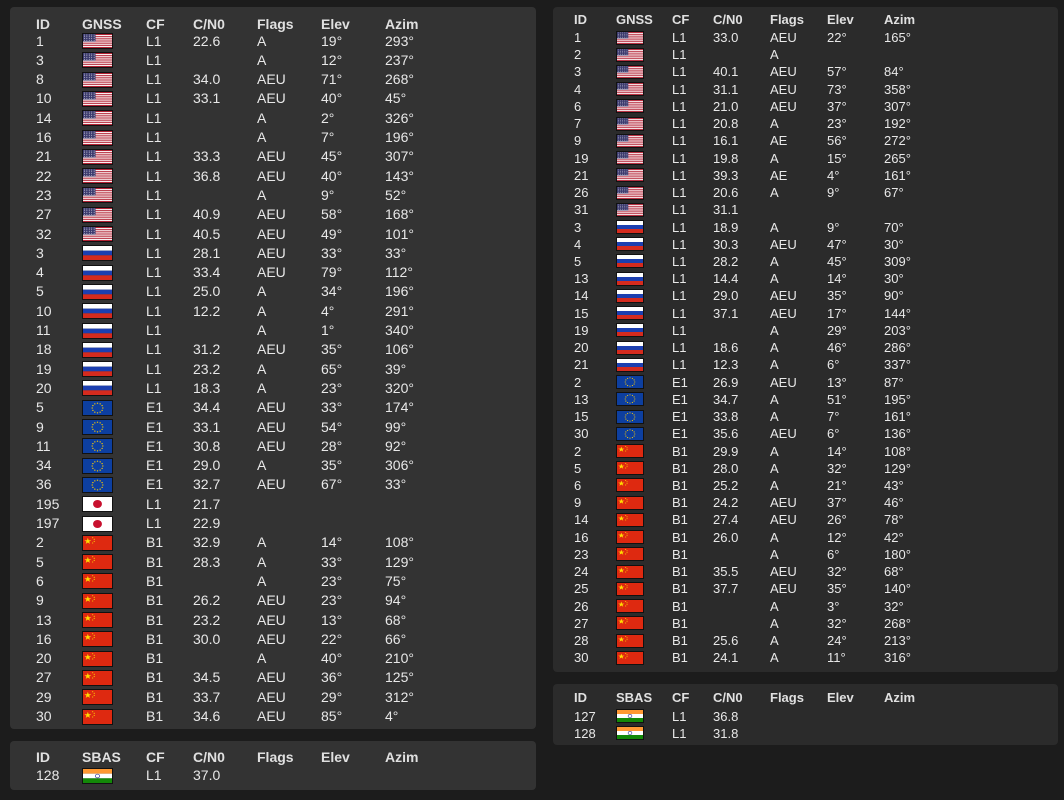 The image size is (1064, 800). What do you see at coordinates (273, 542) in the screenshot?
I see `table-row: 2 B1 32.9 A 14° 108°` at bounding box center [273, 542].